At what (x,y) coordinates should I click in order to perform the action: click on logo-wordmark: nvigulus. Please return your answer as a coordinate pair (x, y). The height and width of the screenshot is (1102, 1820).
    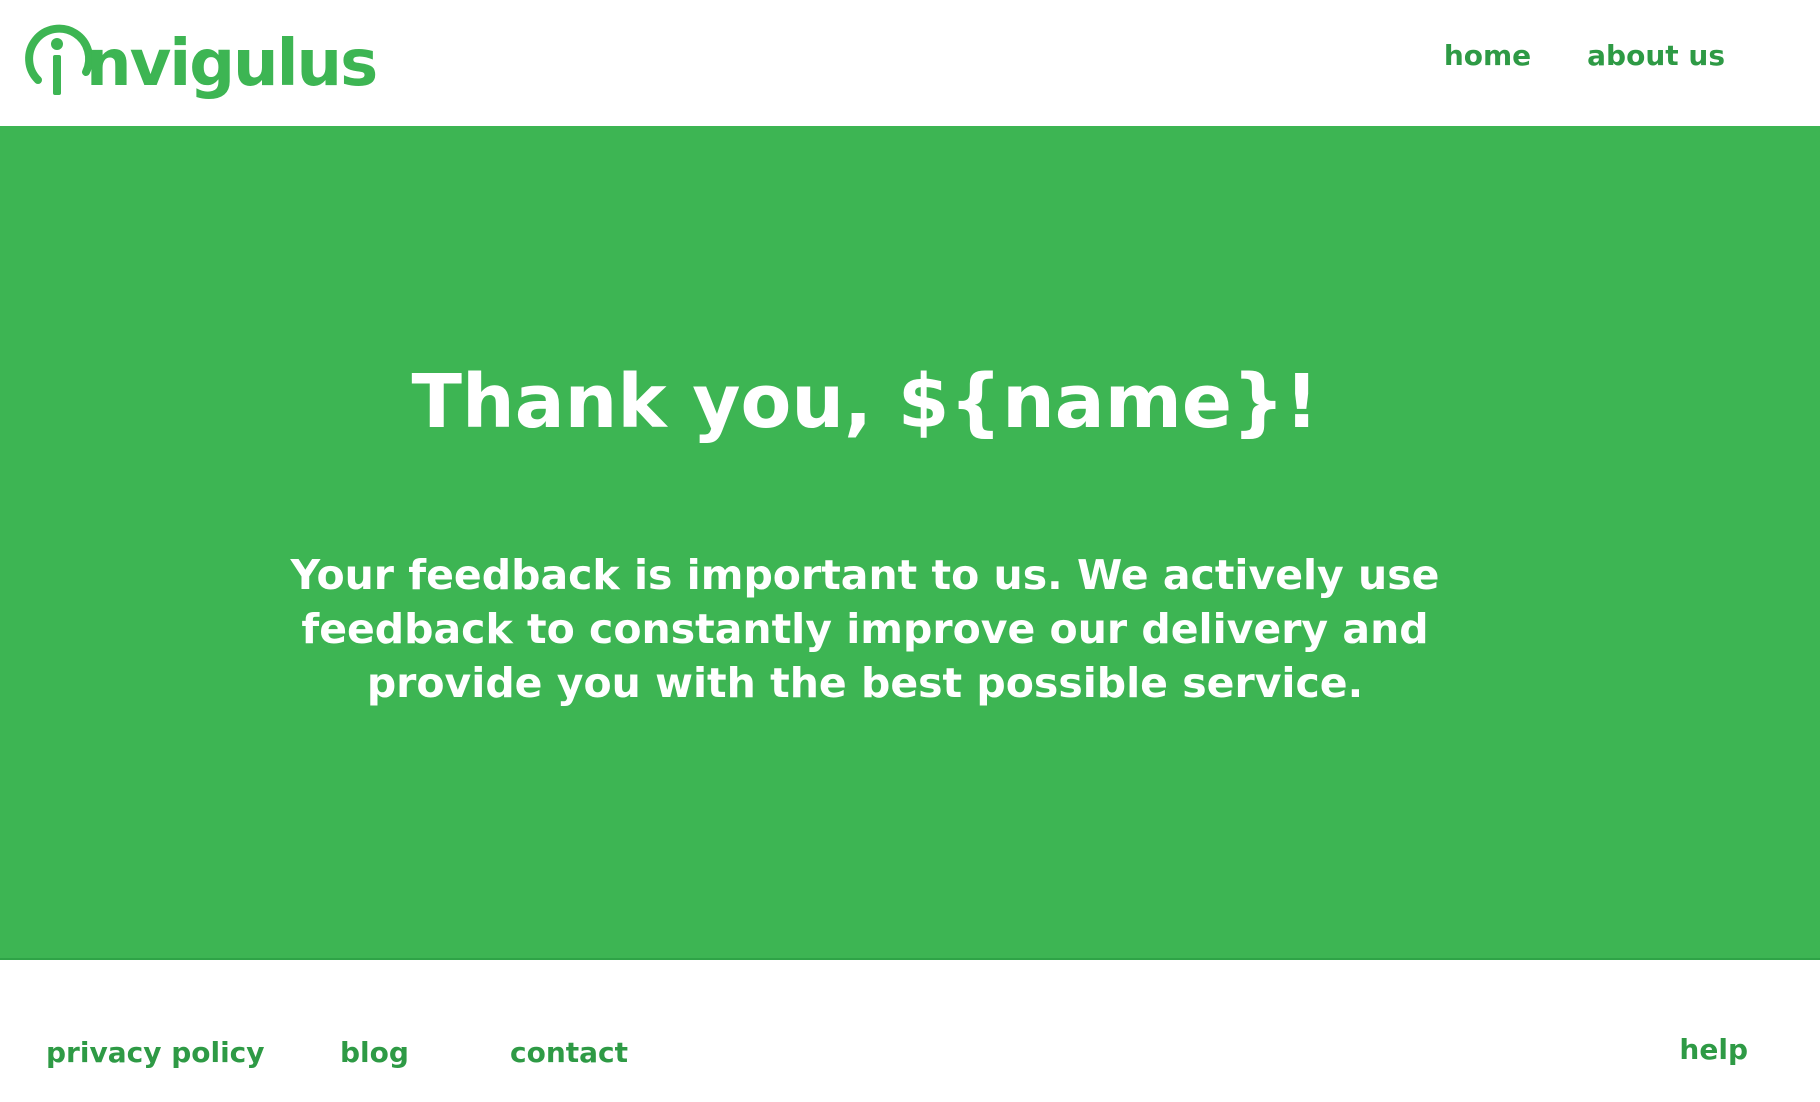
    Looking at the image, I should click on (232, 64).